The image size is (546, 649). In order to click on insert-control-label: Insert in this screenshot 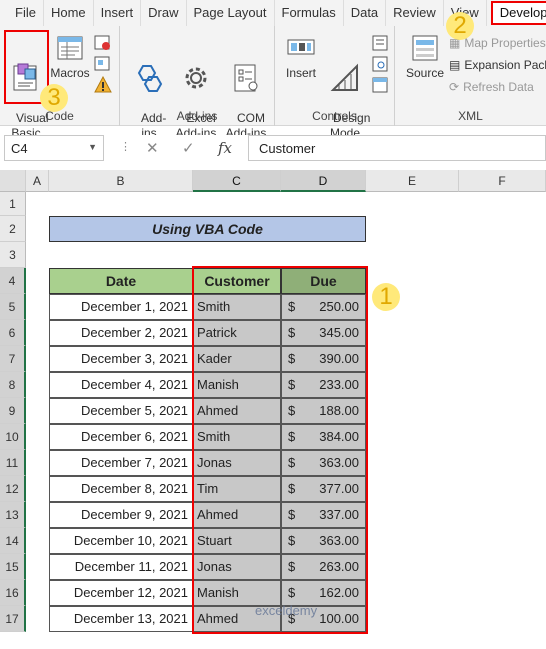, I will do `click(300, 73)`.